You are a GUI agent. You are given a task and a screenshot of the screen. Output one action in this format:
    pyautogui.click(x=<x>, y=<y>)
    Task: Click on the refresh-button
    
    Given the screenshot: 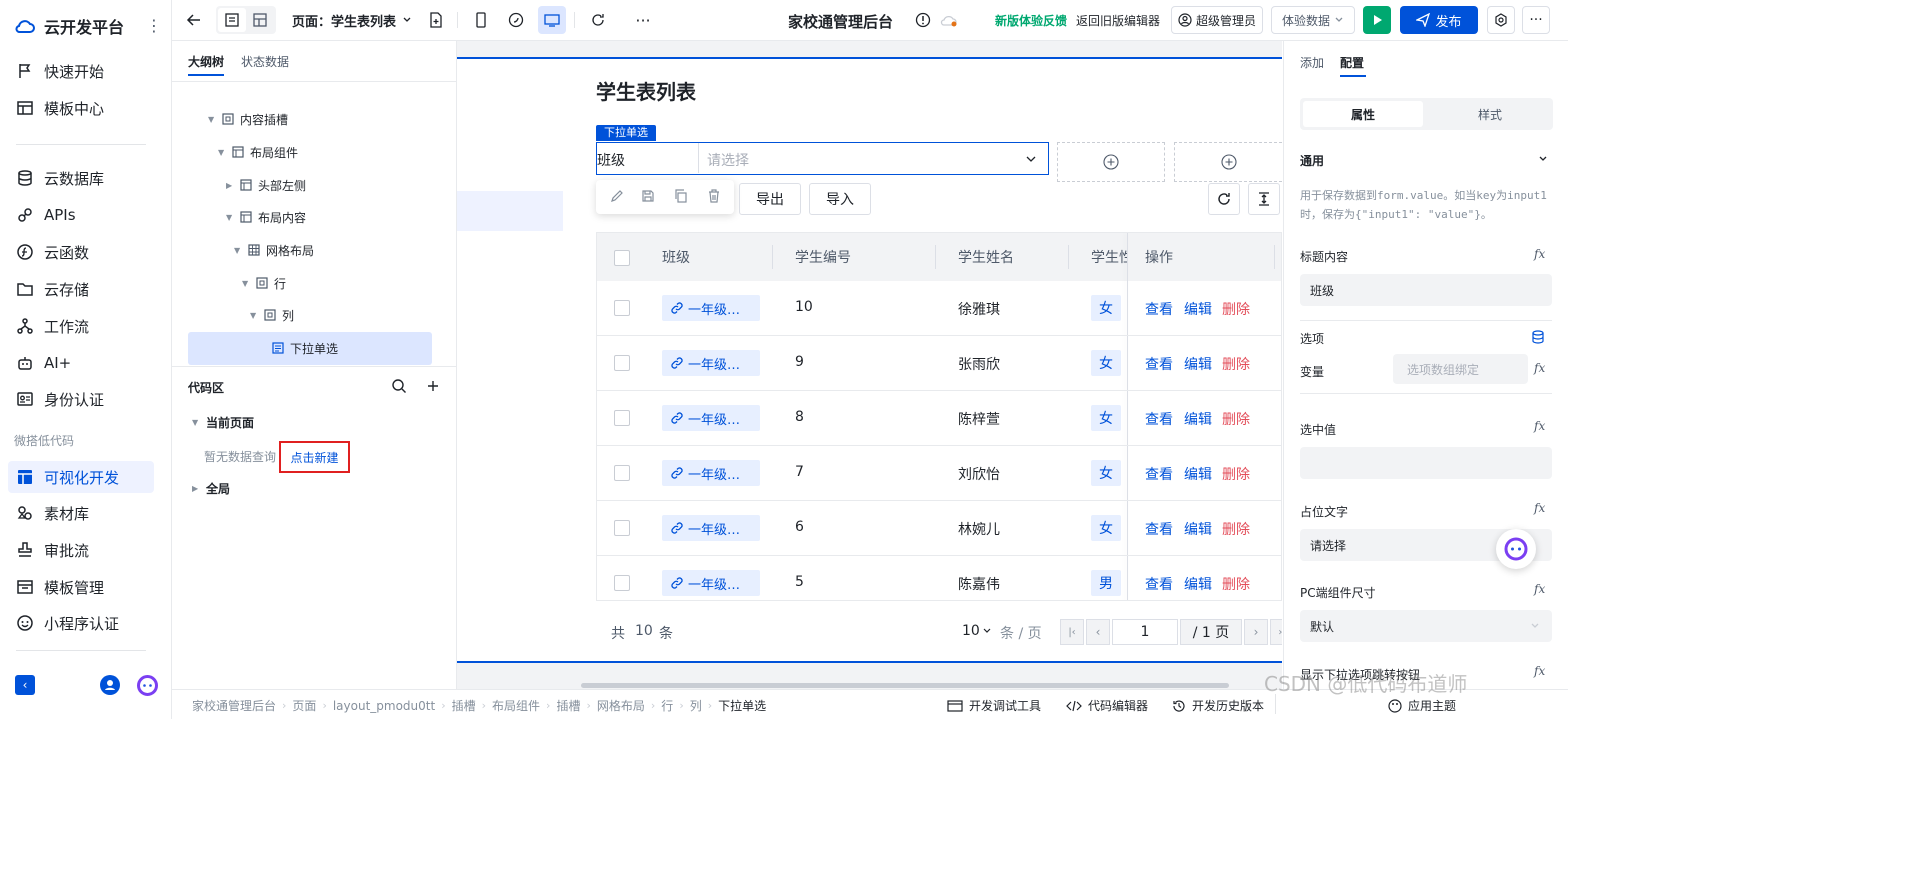 What is the action you would take?
    pyautogui.click(x=598, y=20)
    